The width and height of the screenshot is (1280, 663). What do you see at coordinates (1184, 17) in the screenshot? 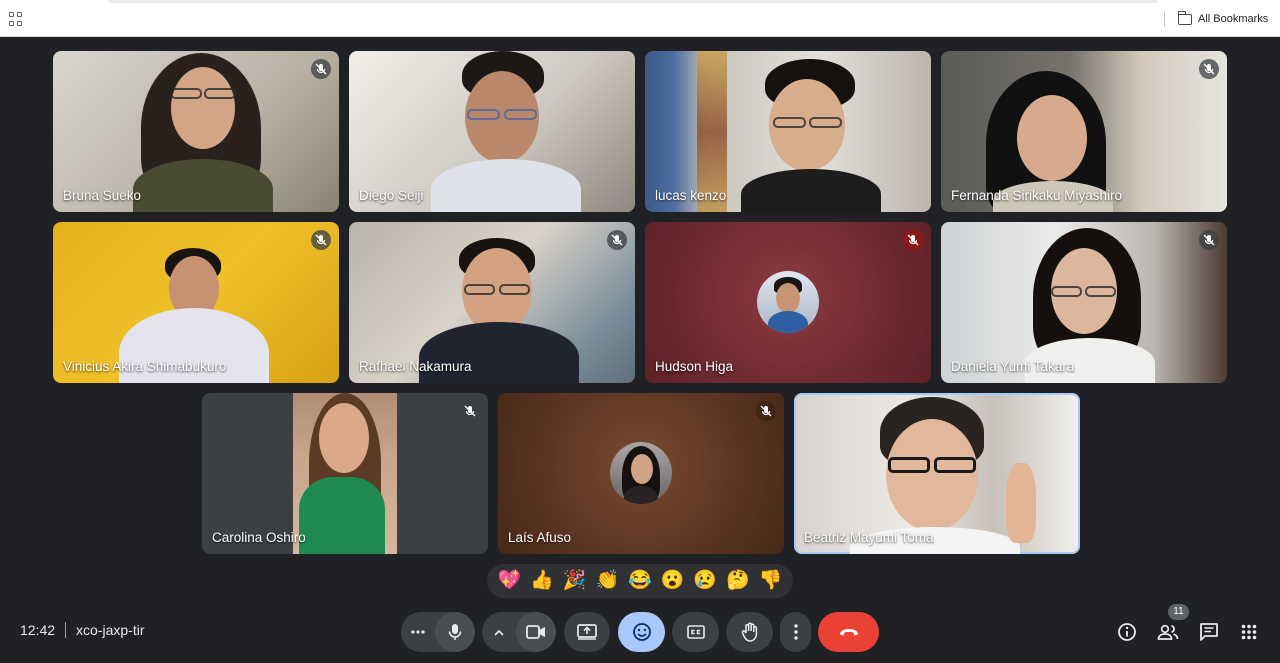
I see `folder-icon` at bounding box center [1184, 17].